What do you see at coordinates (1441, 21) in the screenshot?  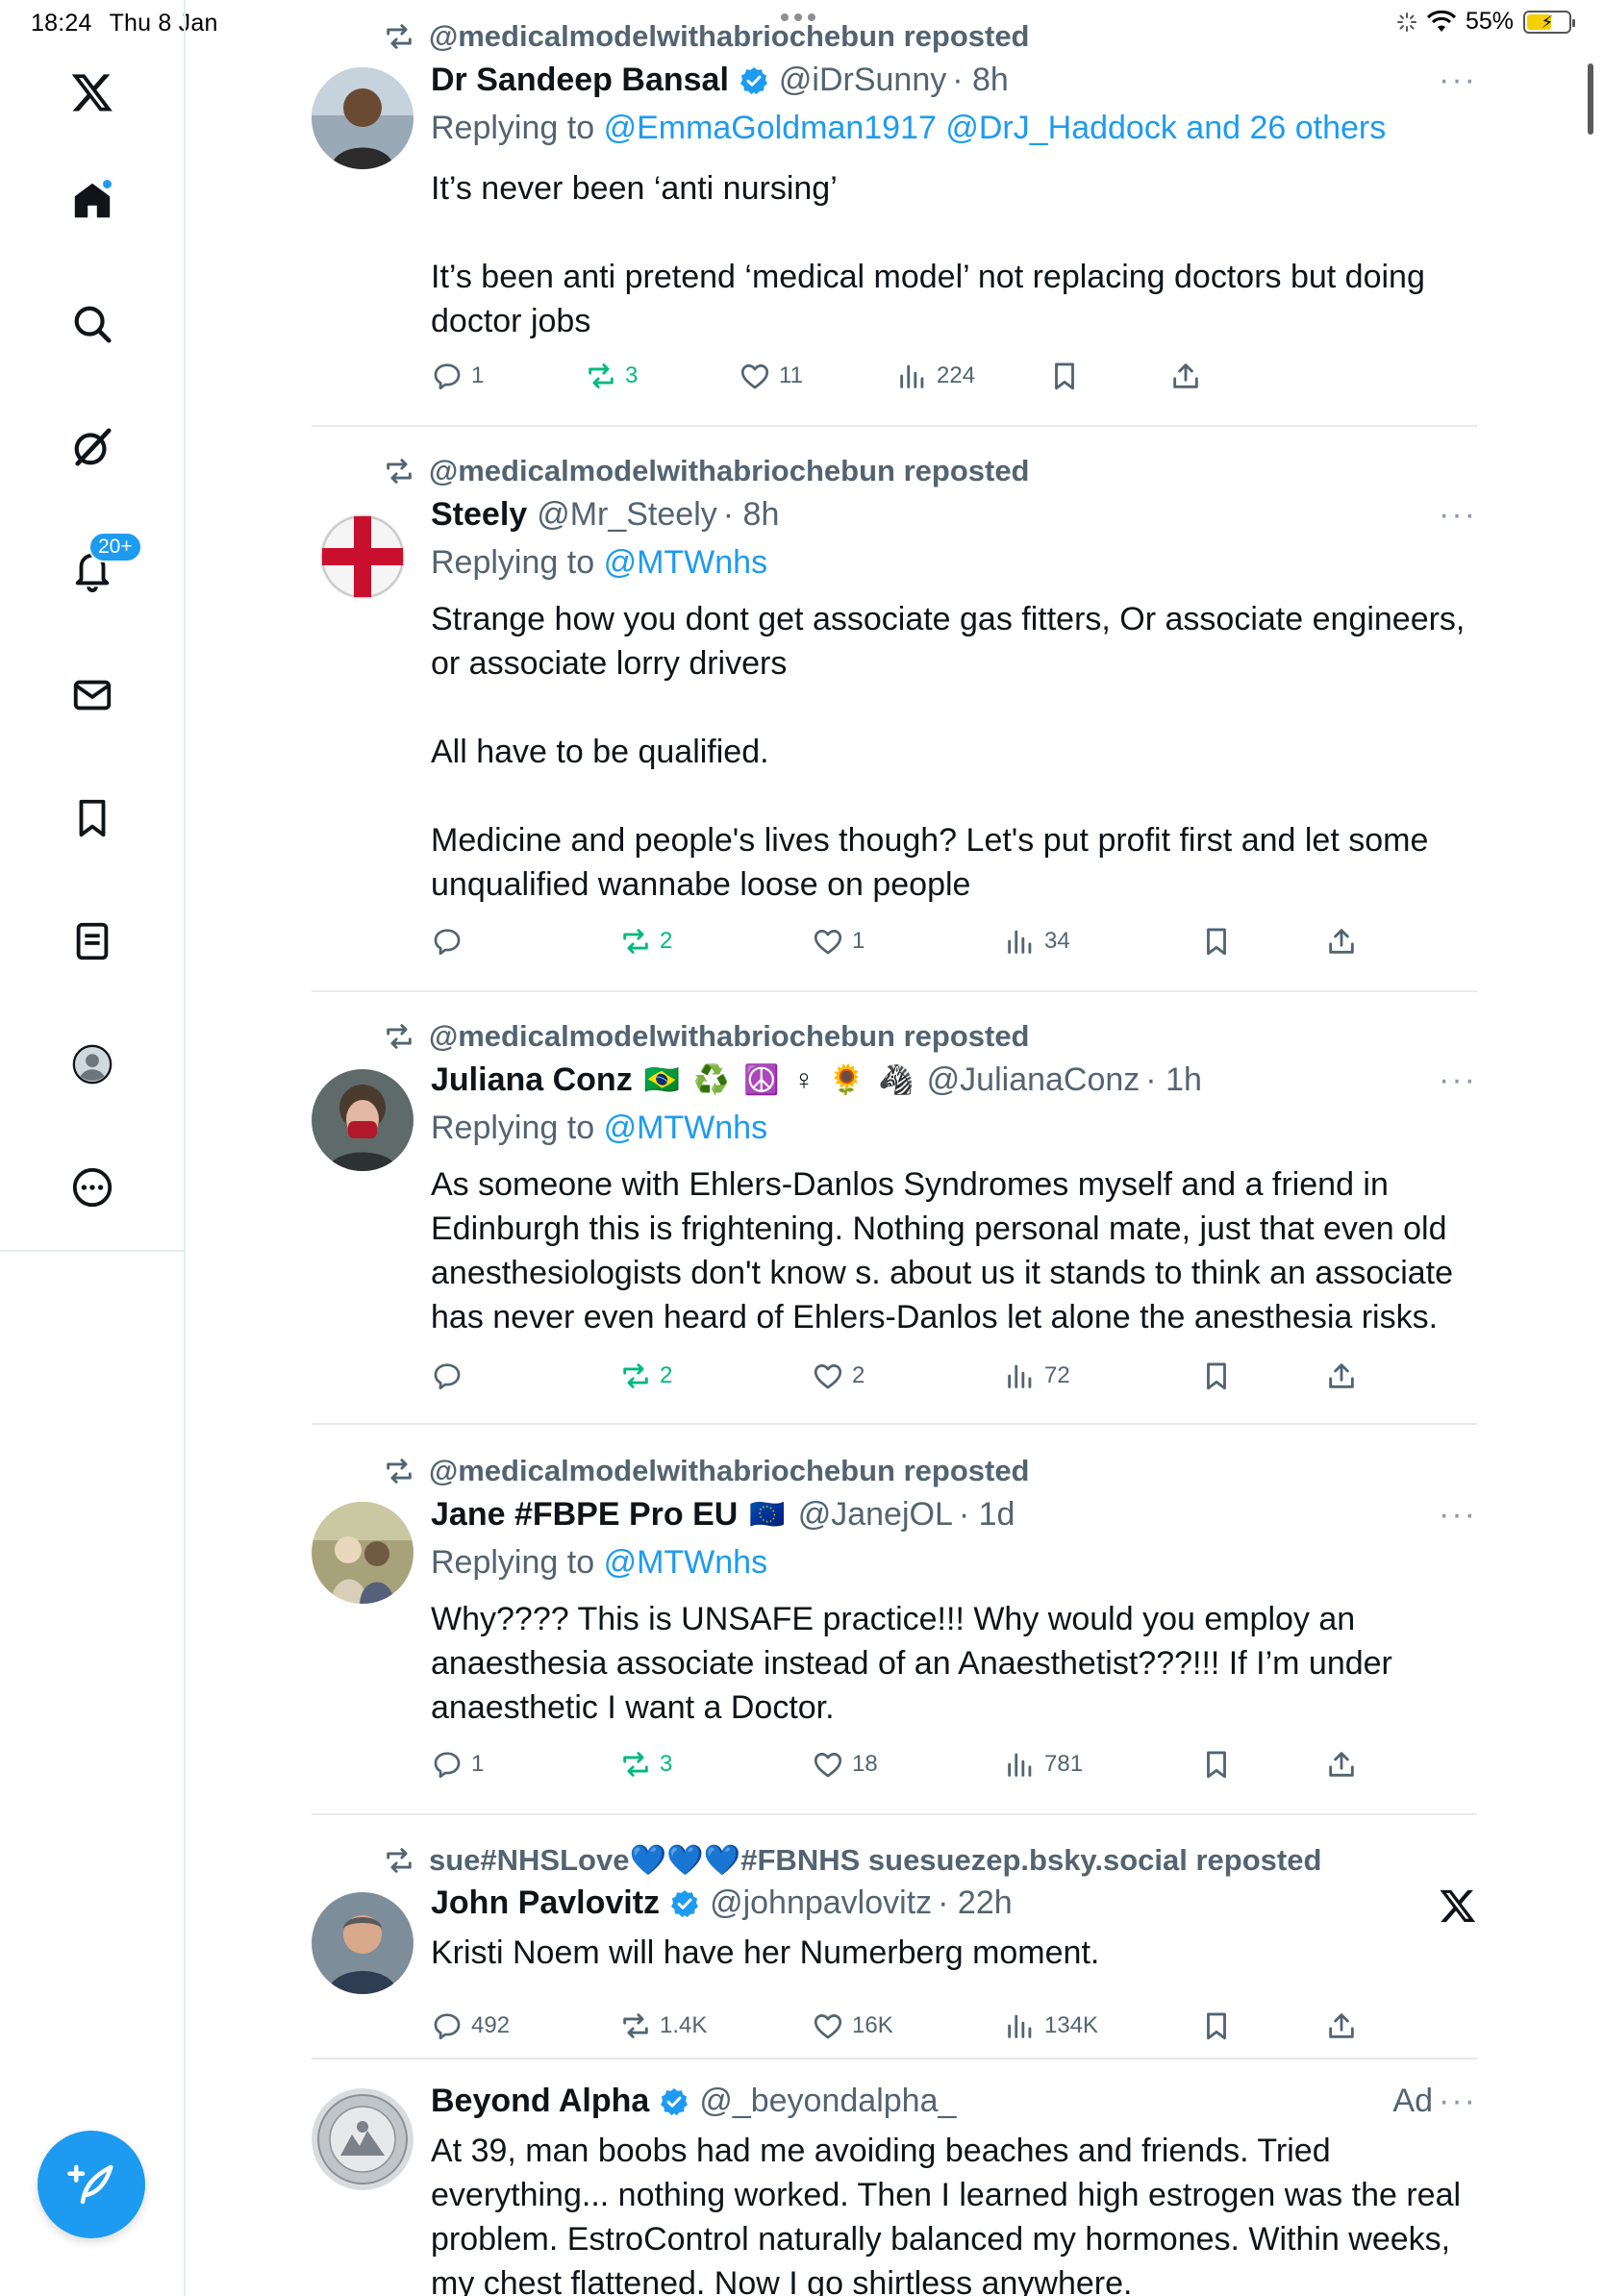 I see `wifi-icon` at bounding box center [1441, 21].